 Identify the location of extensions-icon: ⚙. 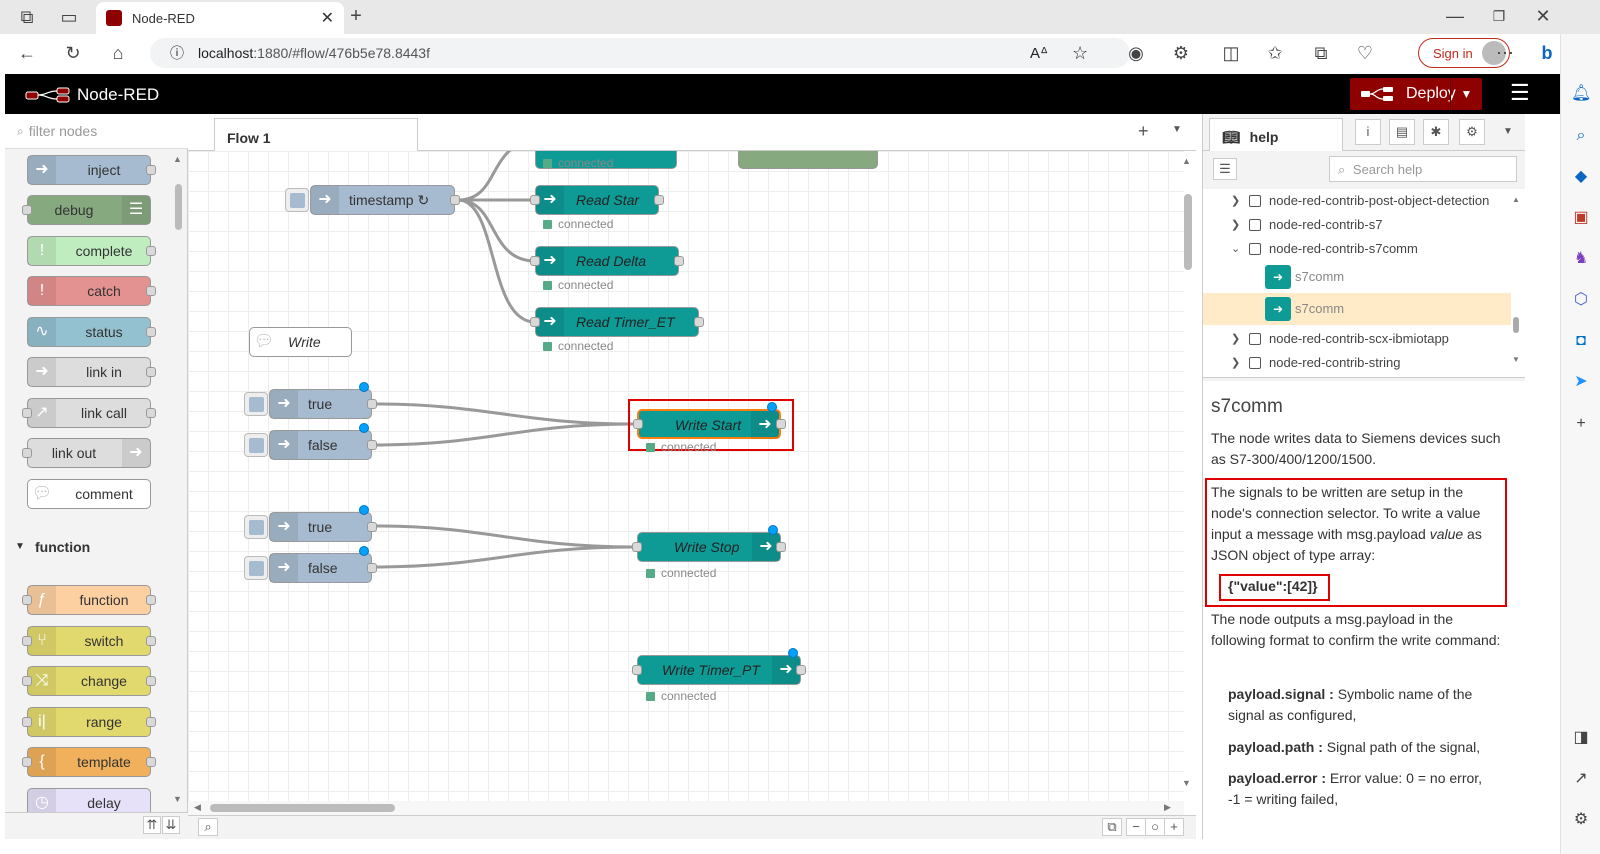
(1181, 53).